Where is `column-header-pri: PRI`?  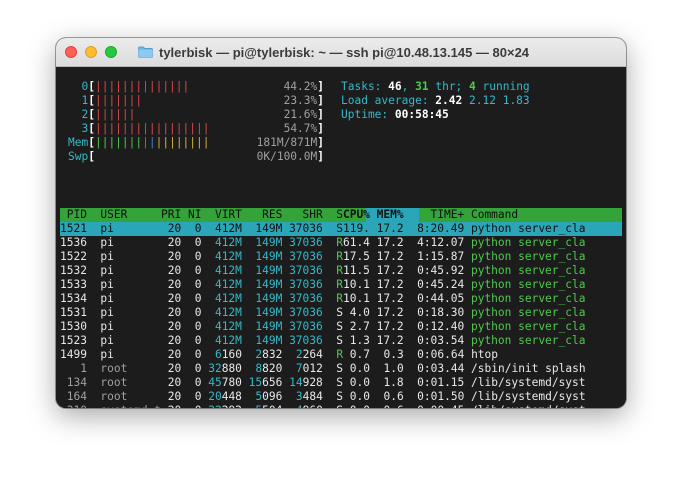 column-header-pri: PRI is located at coordinates (174, 214).